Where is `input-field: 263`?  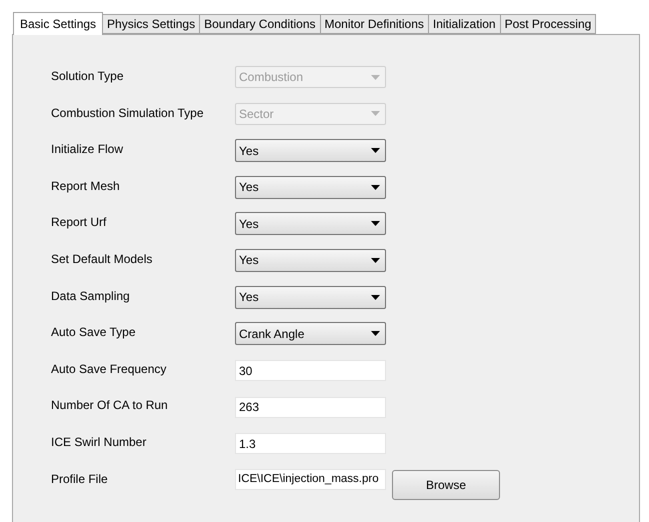 input-field: 263 is located at coordinates (310, 407).